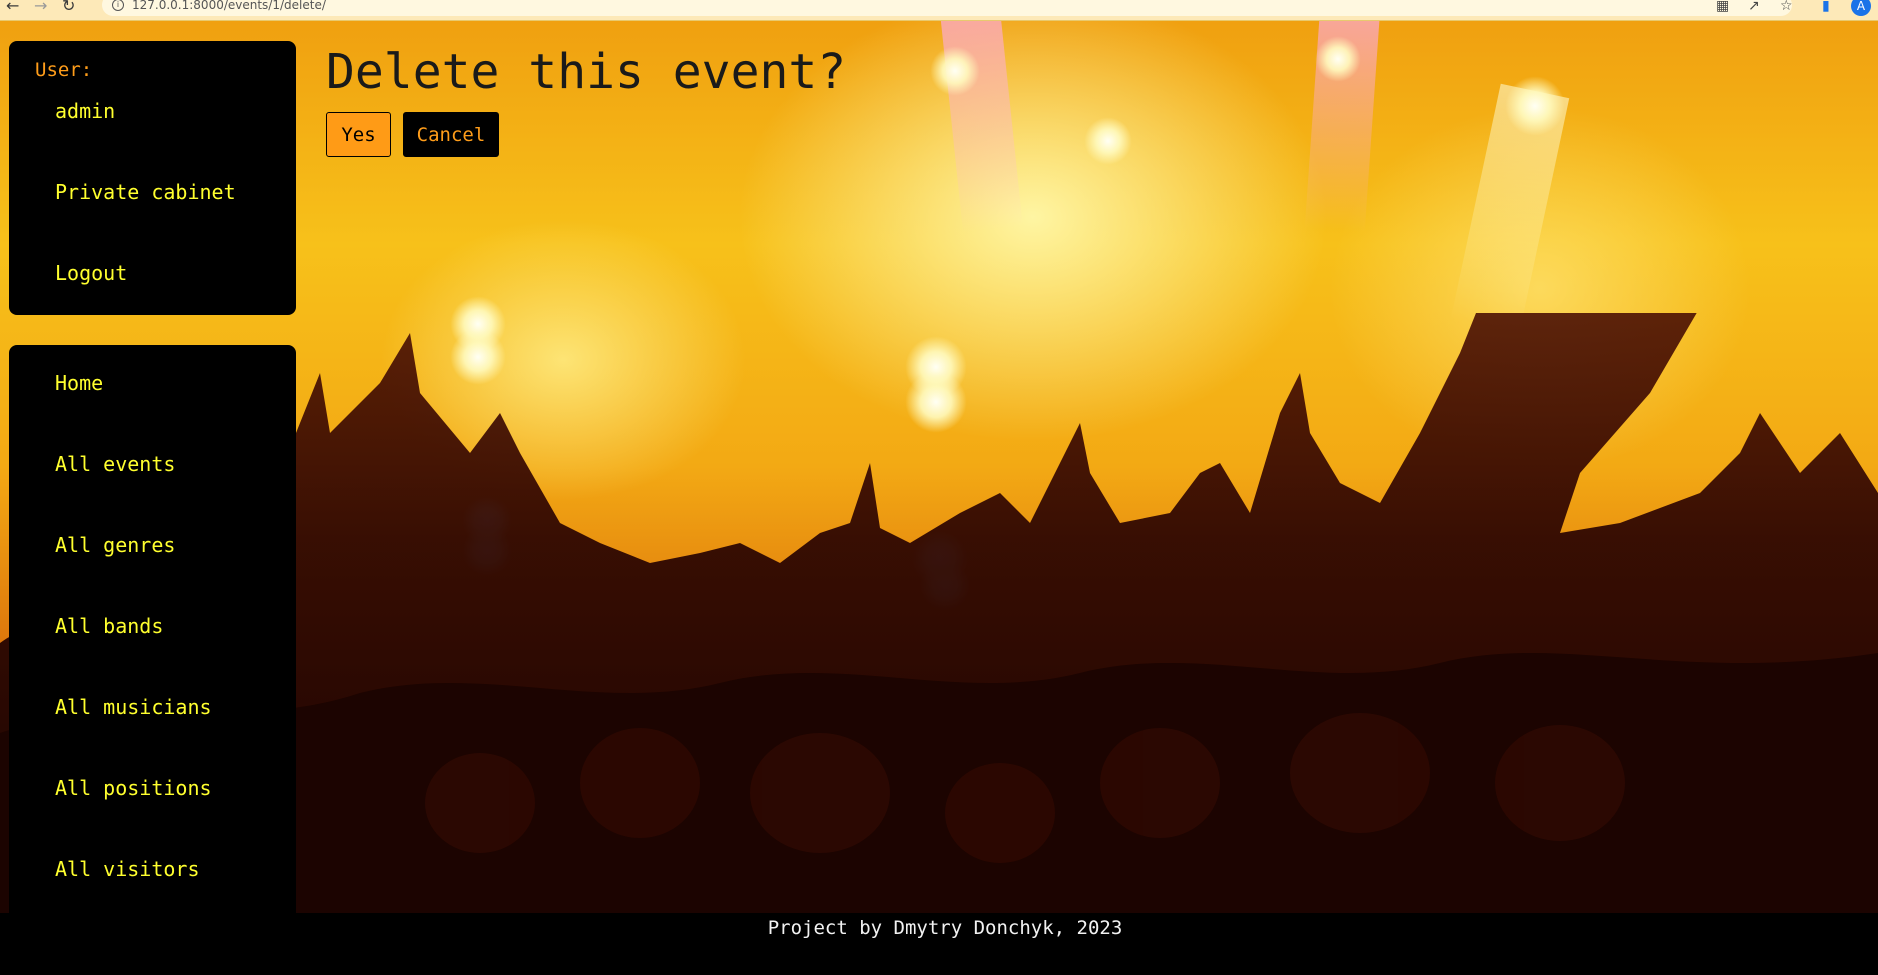 The height and width of the screenshot is (975, 1878). What do you see at coordinates (115, 545) in the screenshot?
I see `nav-all-genres-link: All genres` at bounding box center [115, 545].